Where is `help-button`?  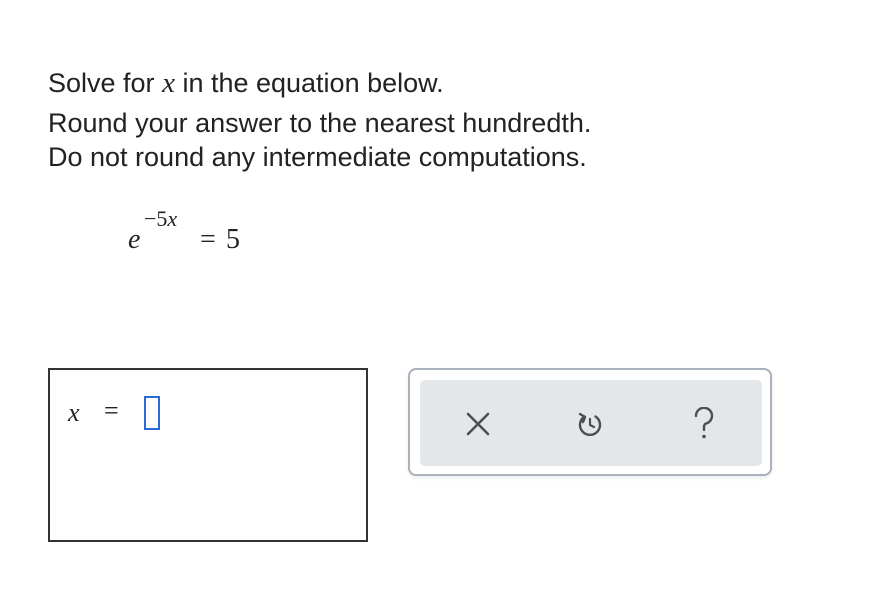 help-button is located at coordinates (704, 424).